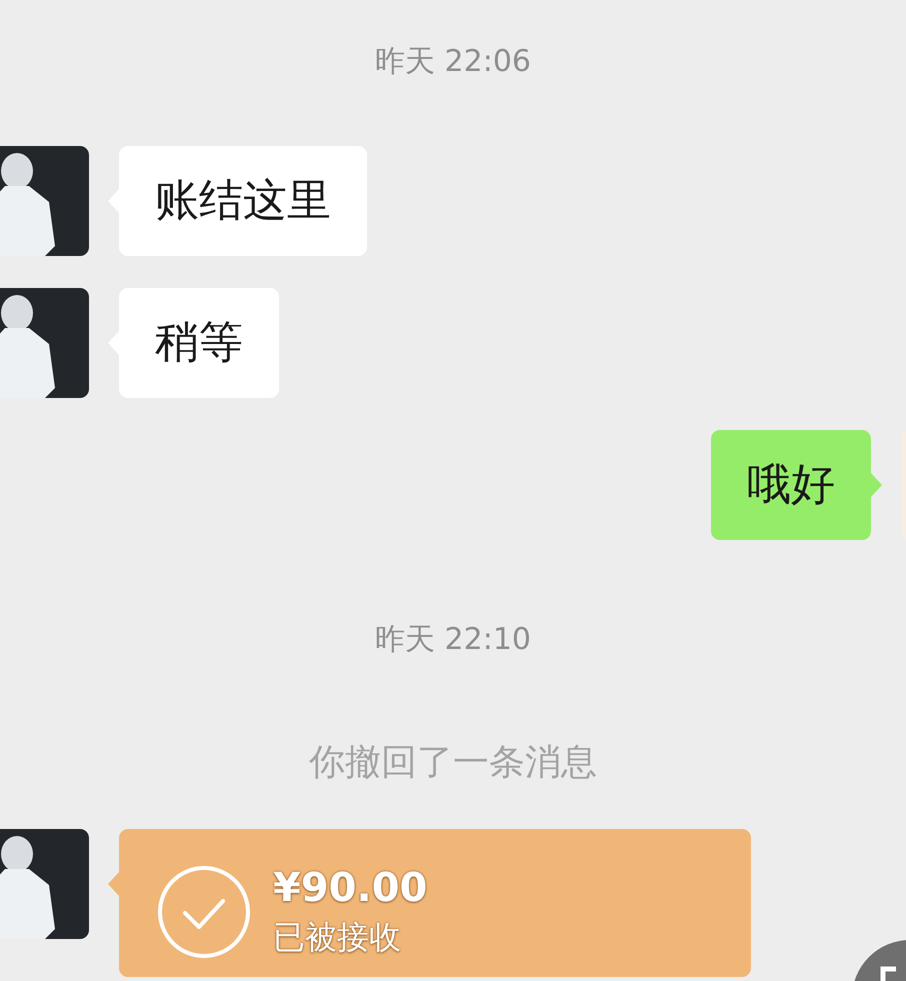  What do you see at coordinates (876, 485) in the screenshot?
I see `bubble-tail` at bounding box center [876, 485].